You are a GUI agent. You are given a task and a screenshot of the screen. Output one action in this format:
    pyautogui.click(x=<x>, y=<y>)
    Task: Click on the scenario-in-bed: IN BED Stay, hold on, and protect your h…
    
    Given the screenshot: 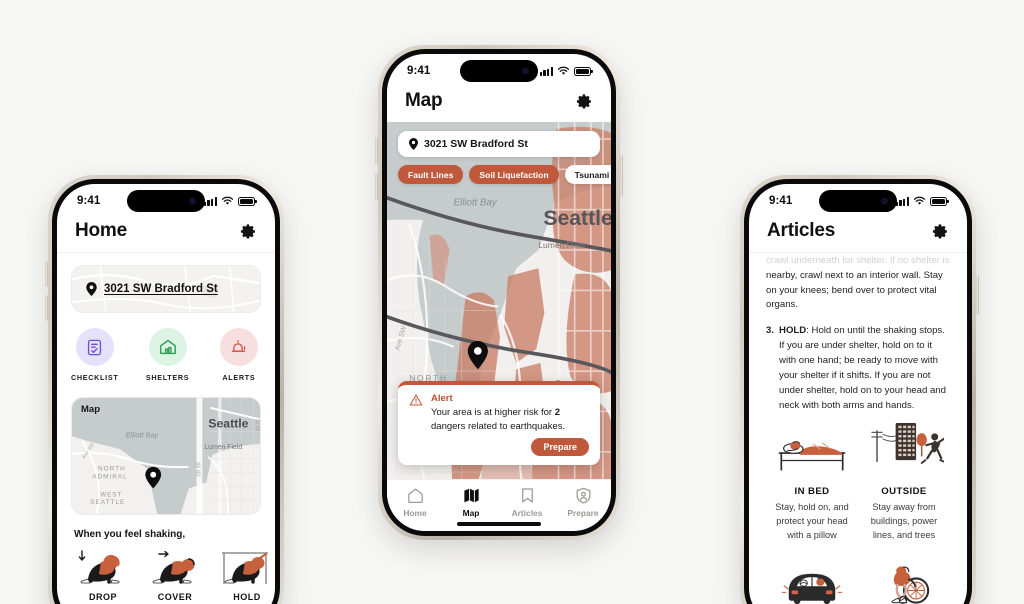 What is the action you would take?
    pyautogui.click(x=812, y=489)
    